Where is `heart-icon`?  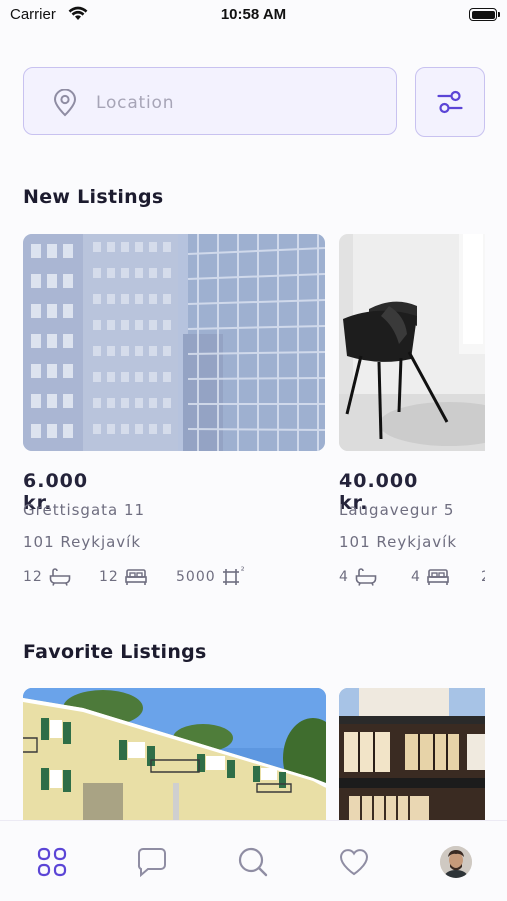
heart-icon is located at coordinates (354, 862).